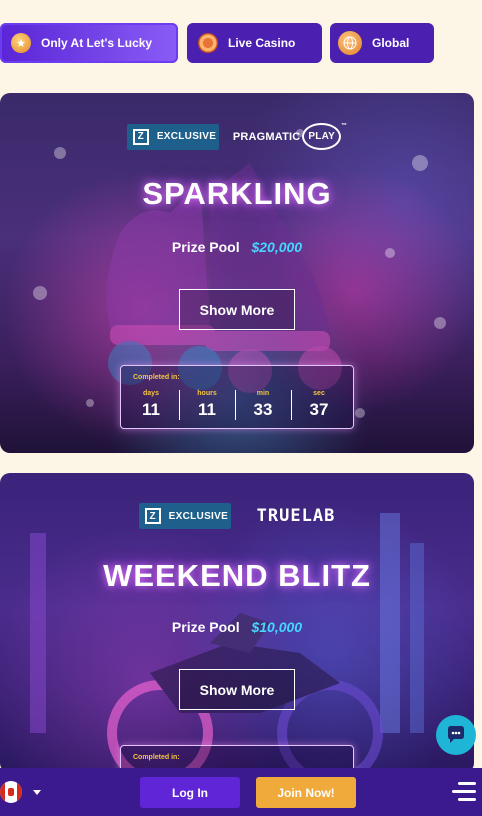 The height and width of the screenshot is (816, 482). What do you see at coordinates (190, 792) in the screenshot?
I see `login-button: Log In` at bounding box center [190, 792].